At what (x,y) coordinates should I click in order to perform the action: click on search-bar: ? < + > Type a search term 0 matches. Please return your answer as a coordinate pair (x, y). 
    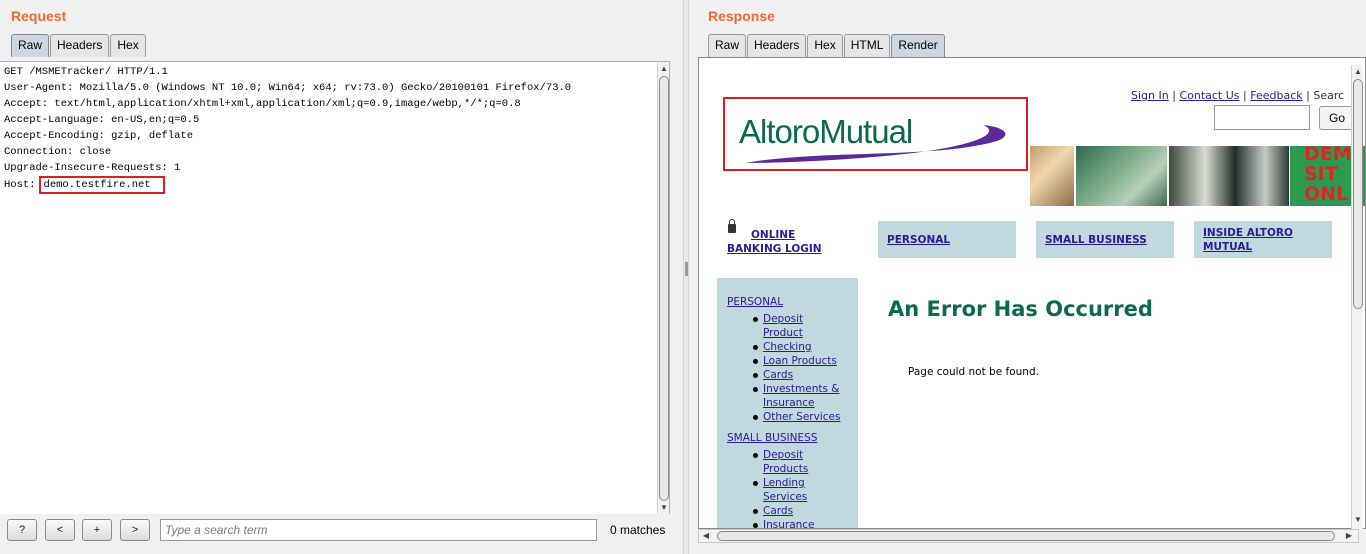
    Looking at the image, I should click on (341, 534).